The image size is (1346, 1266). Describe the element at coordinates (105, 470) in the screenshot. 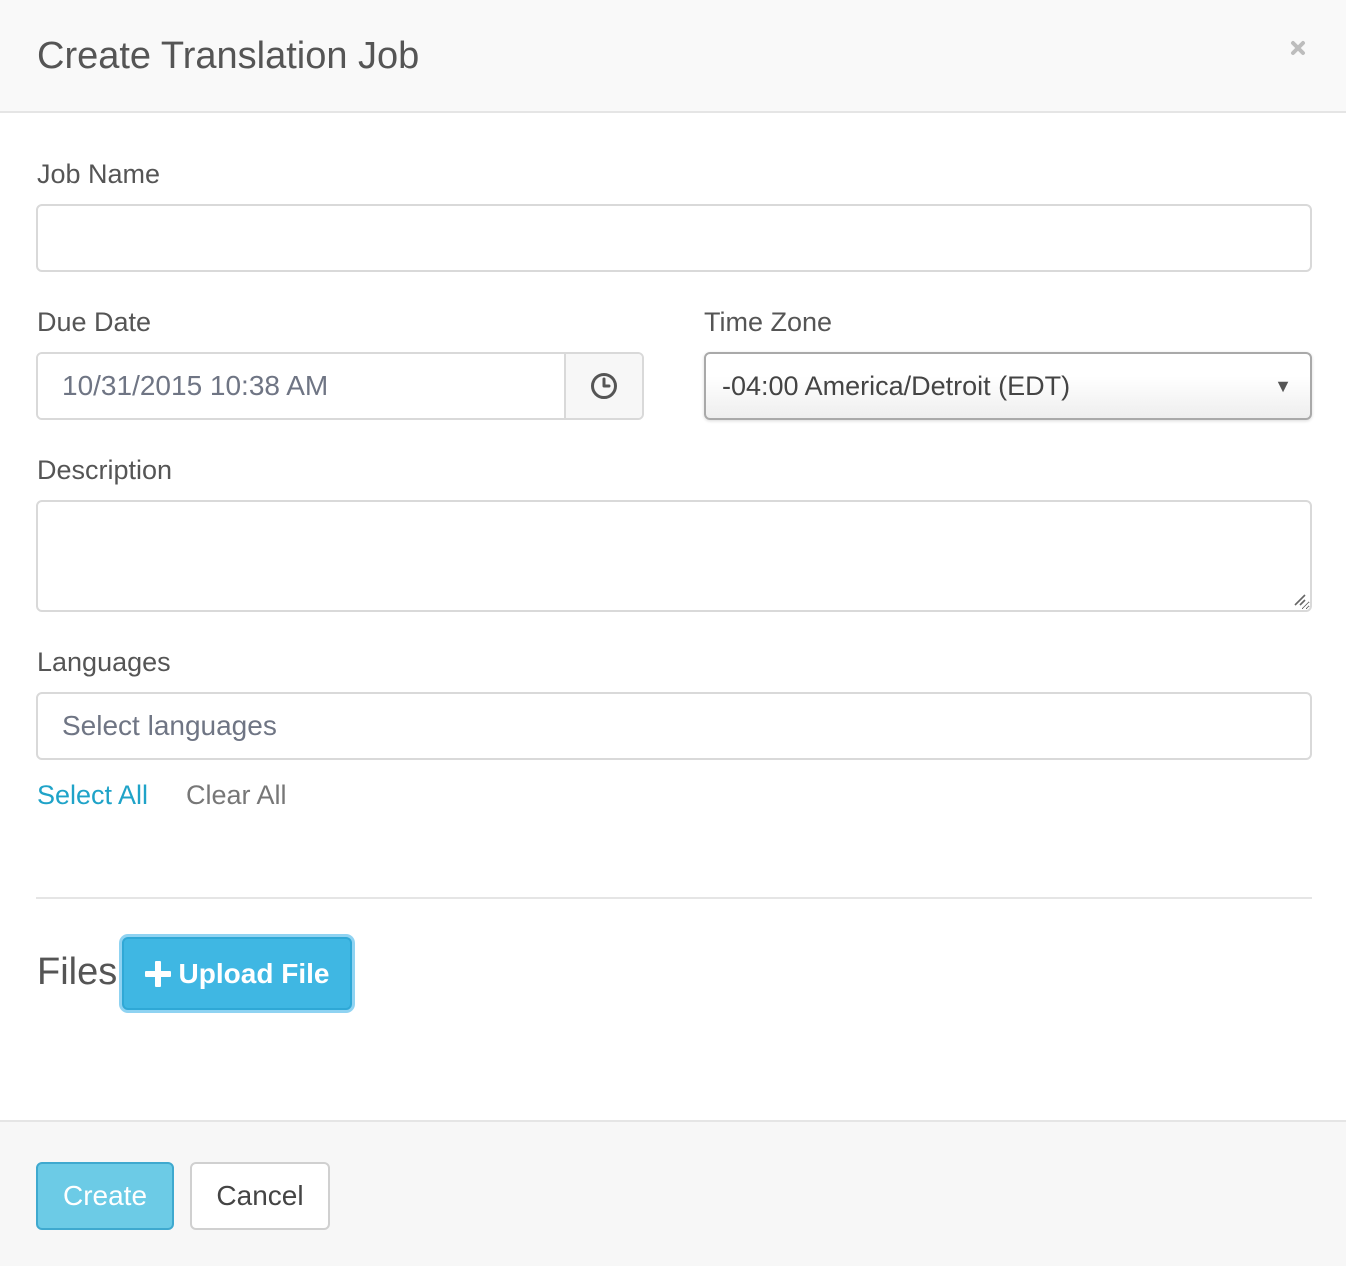

I see `description-label: Description` at that location.